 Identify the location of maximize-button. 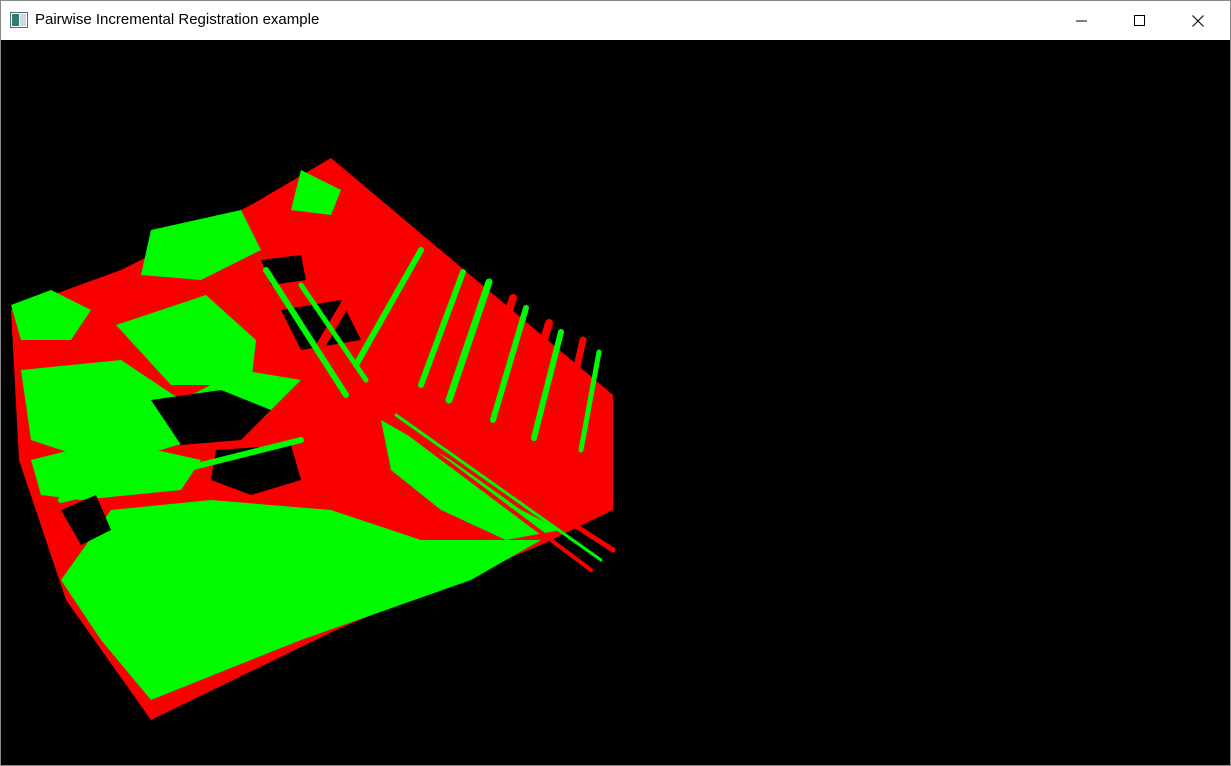
(1140, 20).